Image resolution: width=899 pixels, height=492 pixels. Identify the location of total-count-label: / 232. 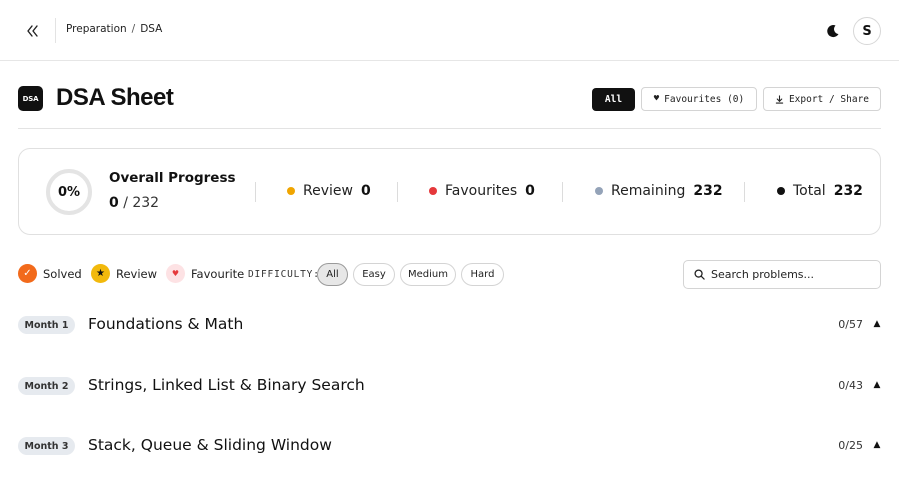
(141, 203).